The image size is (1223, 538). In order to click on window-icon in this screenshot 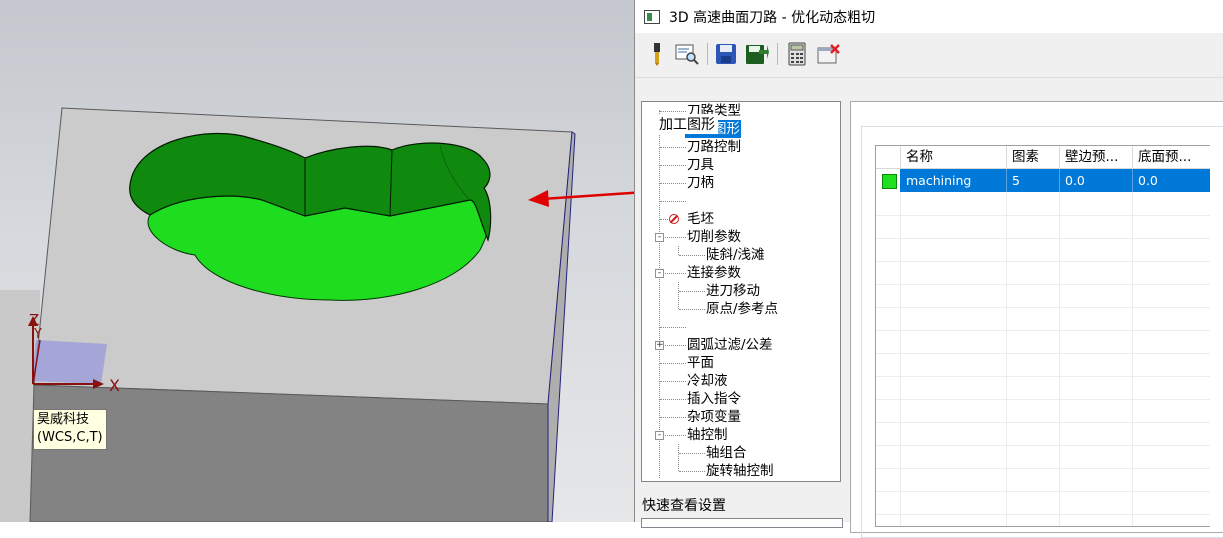, I will do `click(652, 16)`.